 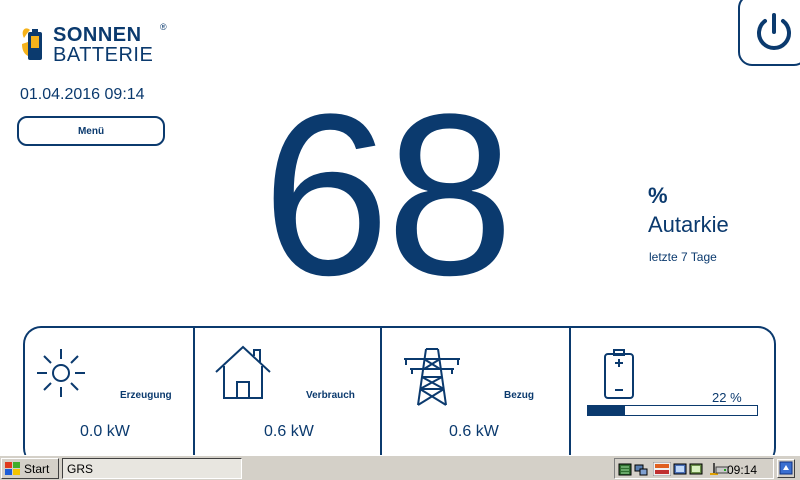 I want to click on autarky-period: letzte 7 Tage, so click(x=683, y=257).